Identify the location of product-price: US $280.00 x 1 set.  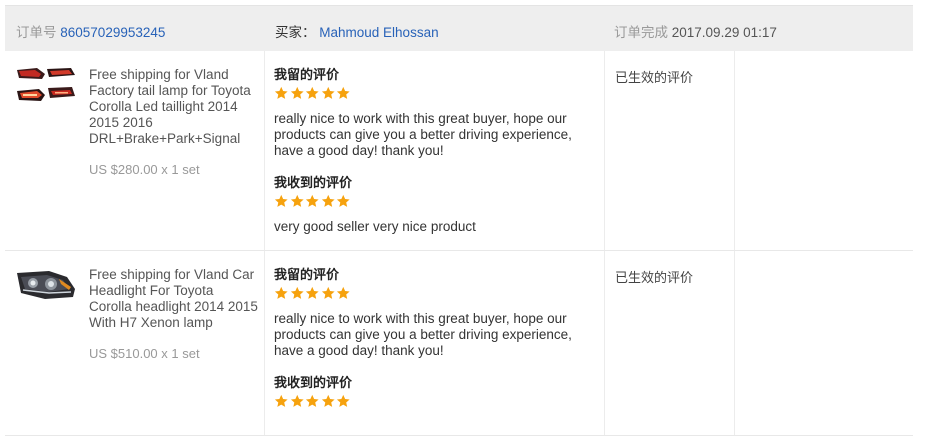
(144, 169).